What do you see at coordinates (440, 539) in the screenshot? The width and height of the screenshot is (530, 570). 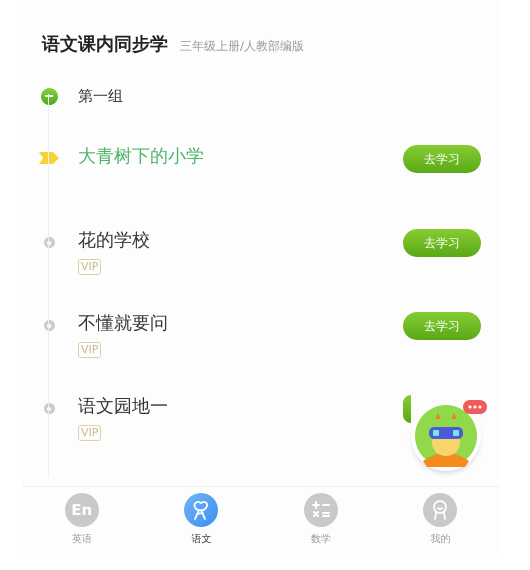 I see `nav-label: 我的` at bounding box center [440, 539].